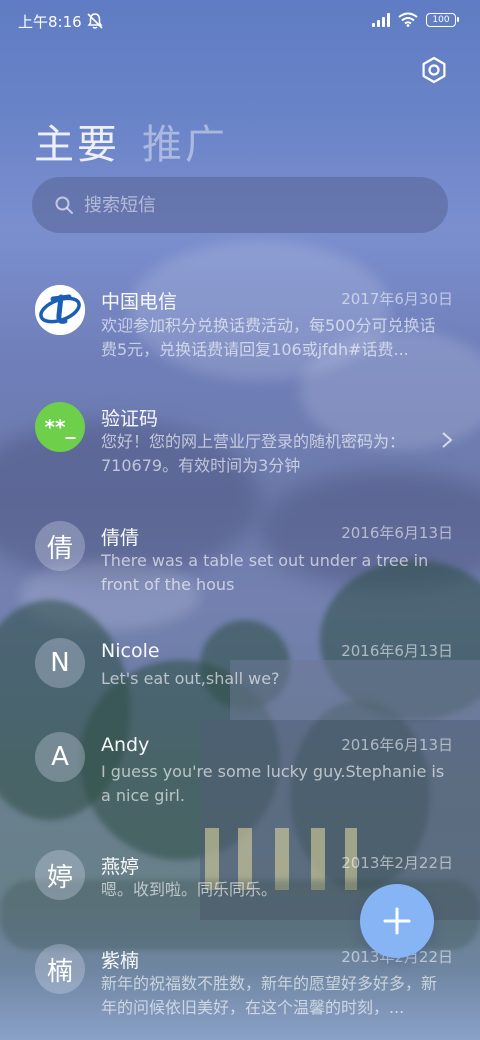 The width and height of the screenshot is (480, 1040). What do you see at coordinates (50, 22) in the screenshot?
I see `status-time: 上午8:16` at bounding box center [50, 22].